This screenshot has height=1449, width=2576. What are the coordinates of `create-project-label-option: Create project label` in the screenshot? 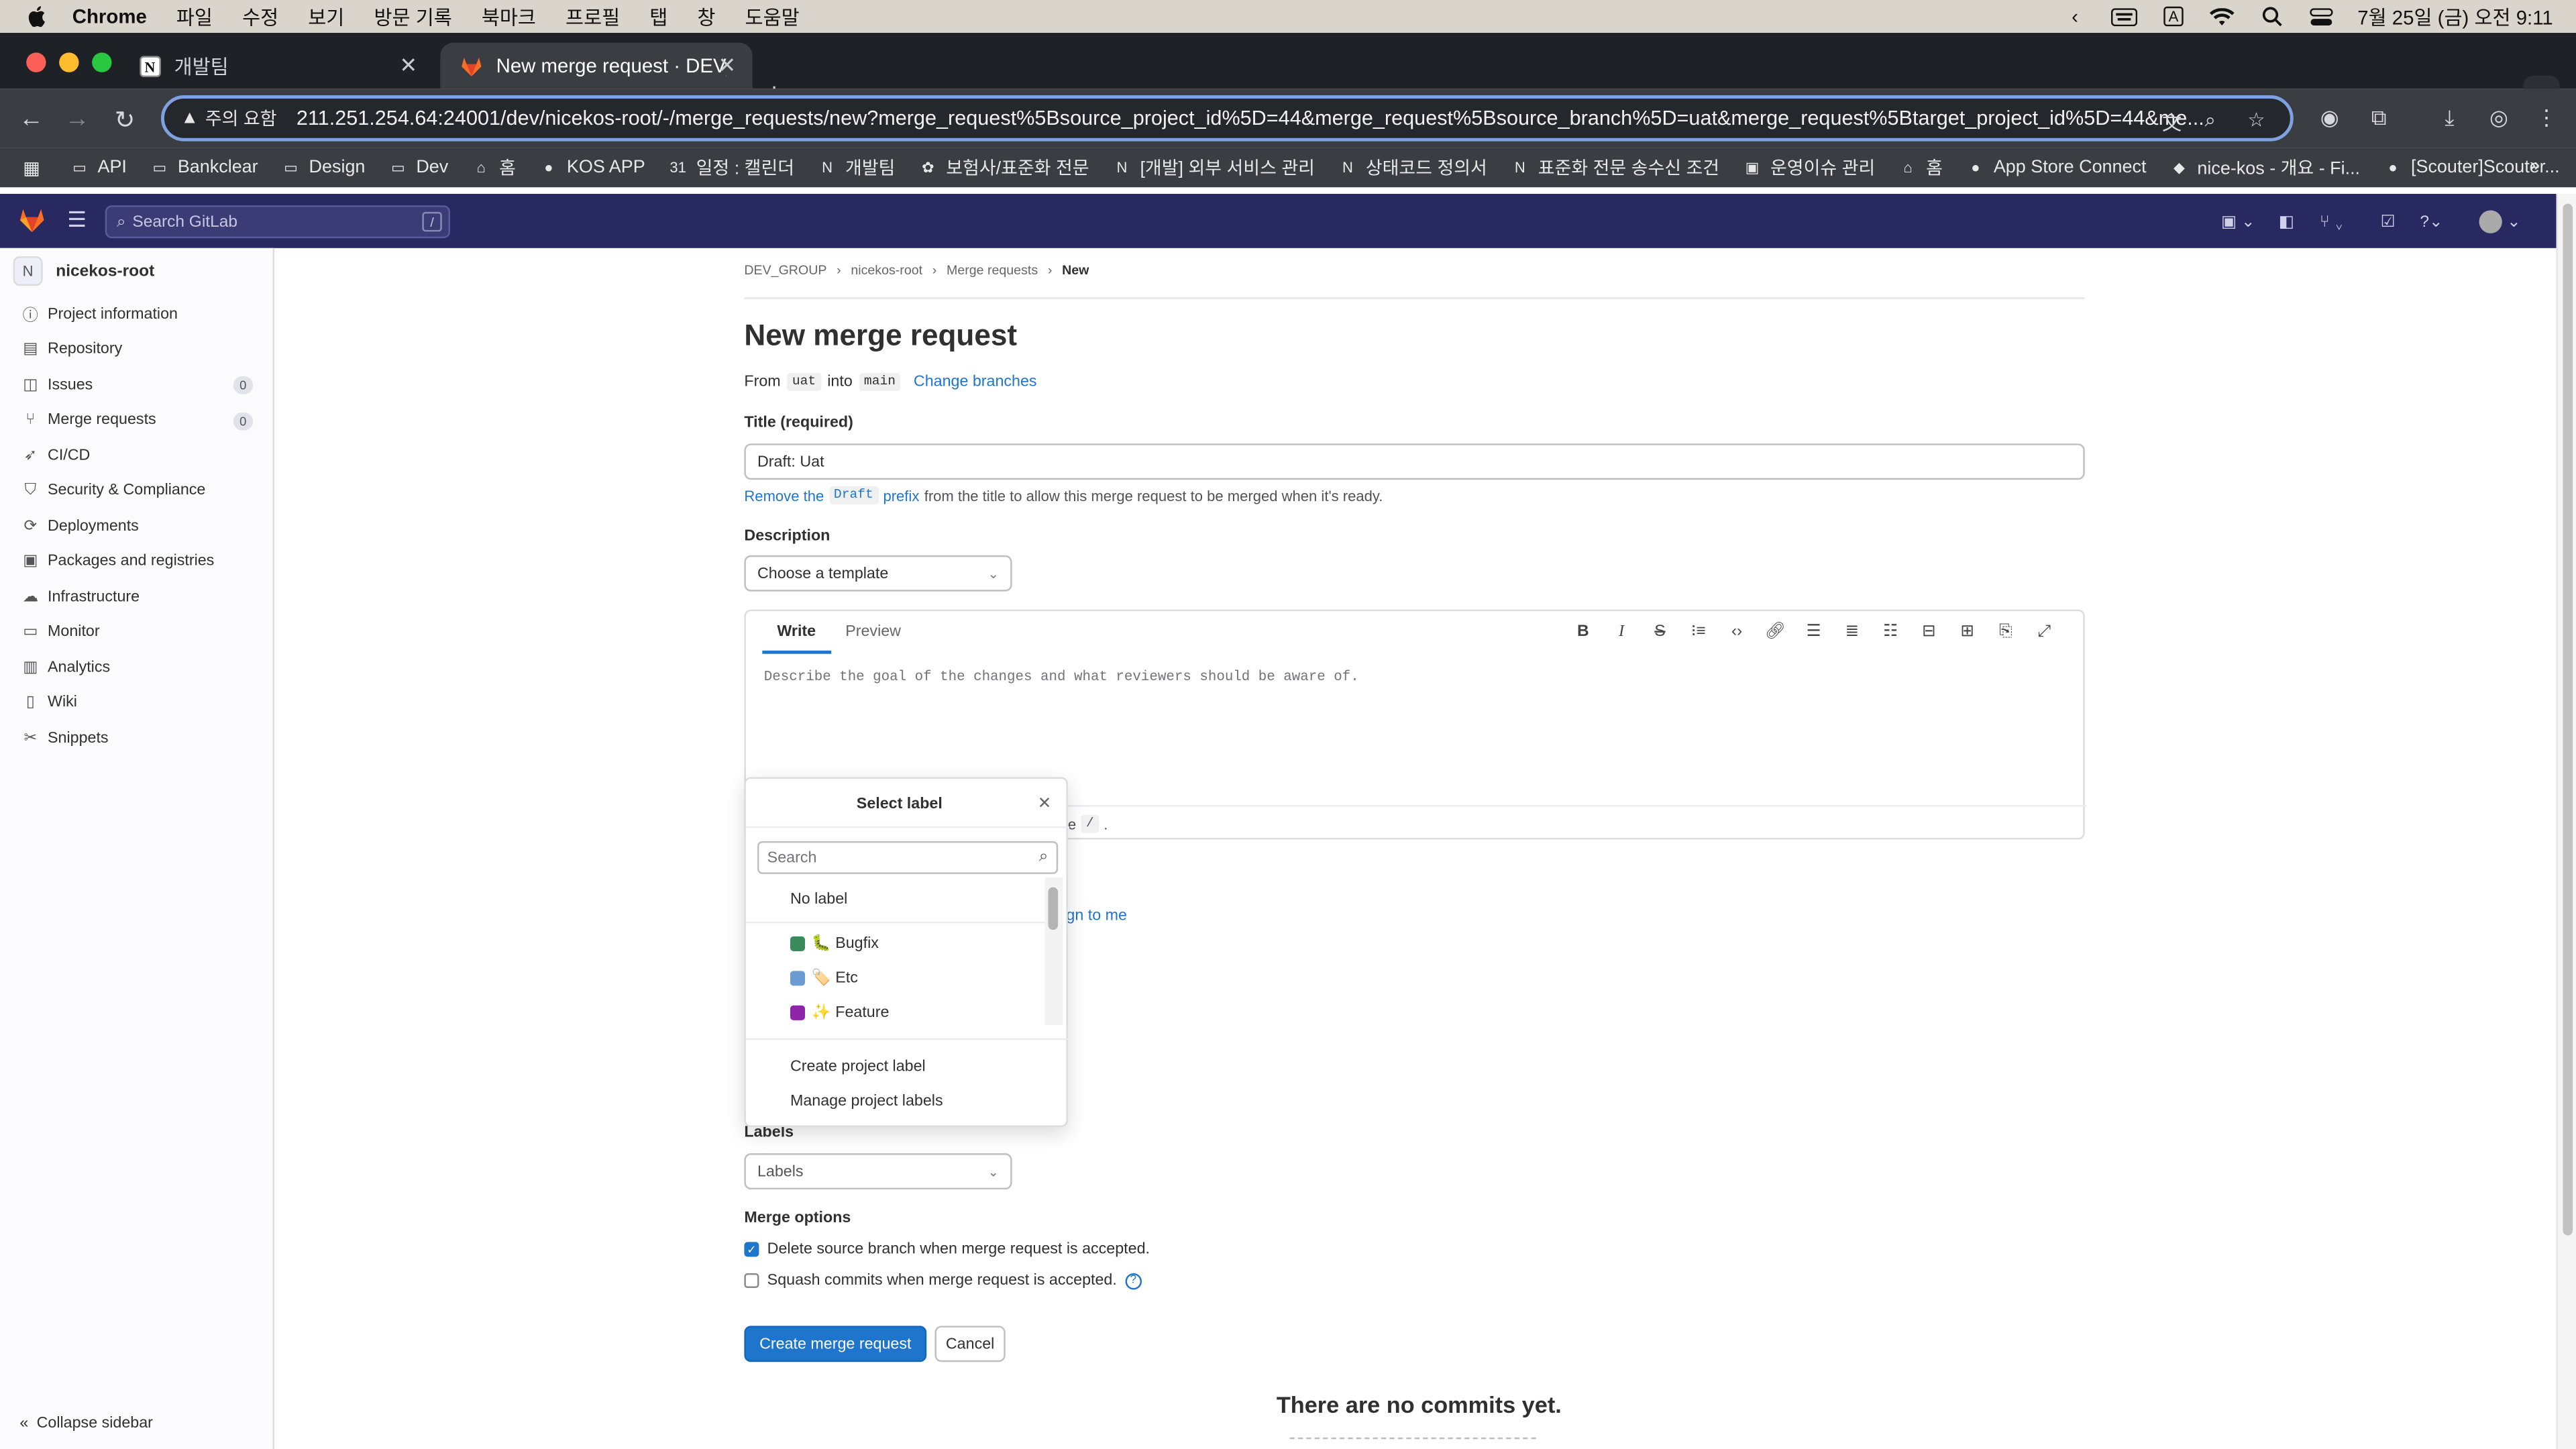 It's located at (858, 1067).